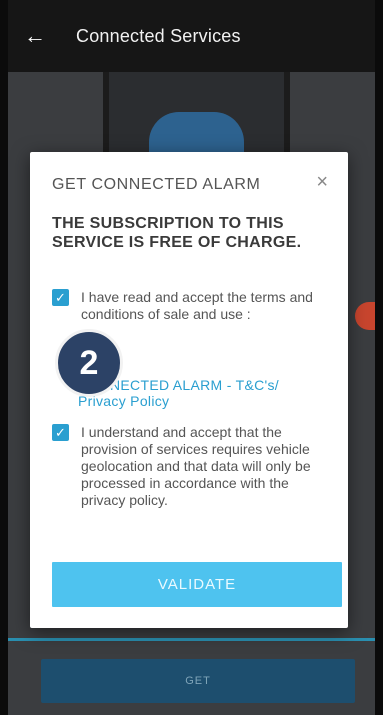 The image size is (383, 715). Describe the element at coordinates (198, 681) in the screenshot. I see `get-button: GET` at that location.